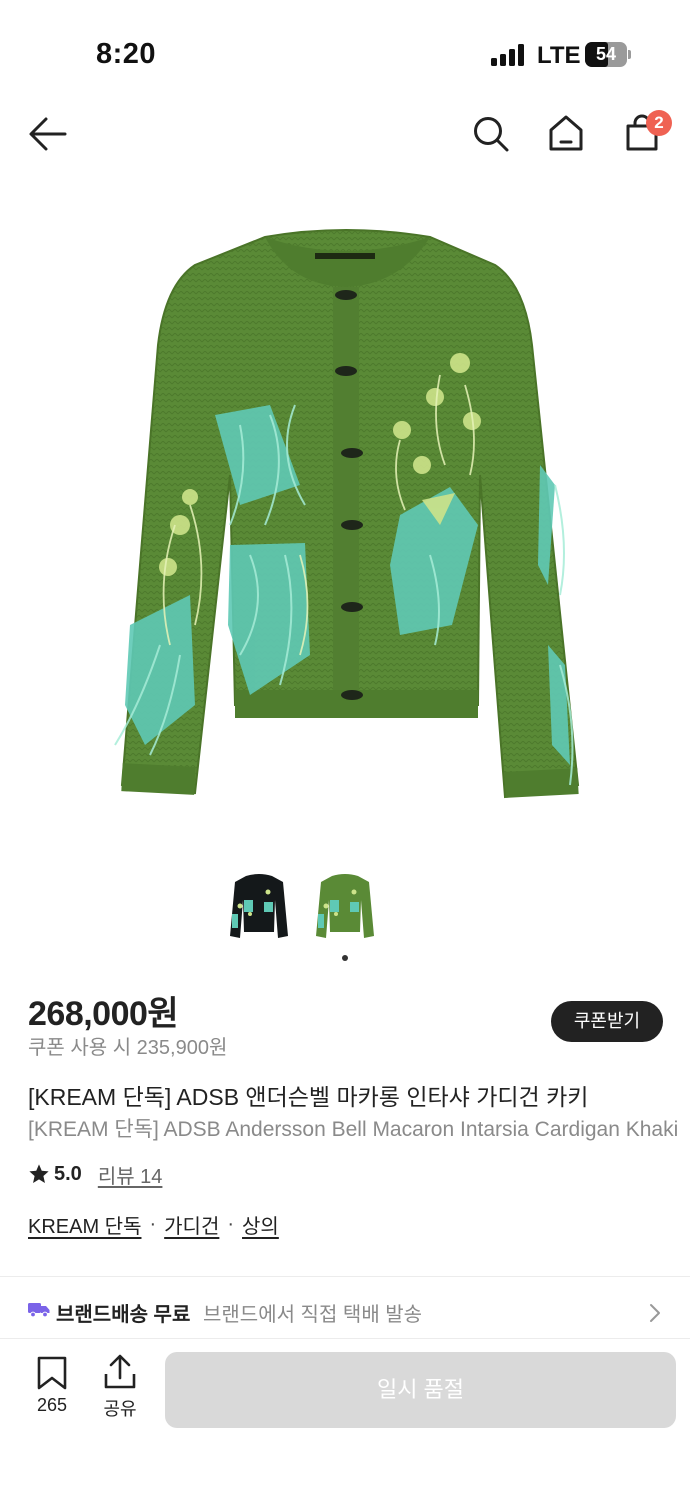 The width and height of the screenshot is (690, 1500). What do you see at coordinates (39, 1310) in the screenshot?
I see `truck-icon` at bounding box center [39, 1310].